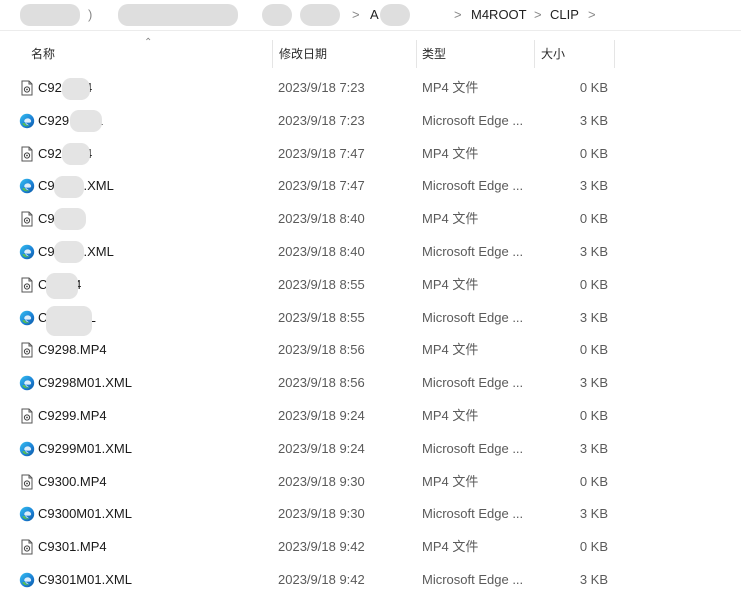 Image resolution: width=741 pixels, height=609 pixels. What do you see at coordinates (85, 383) in the screenshot?
I see `file-name: C9298M01.XML` at bounding box center [85, 383].